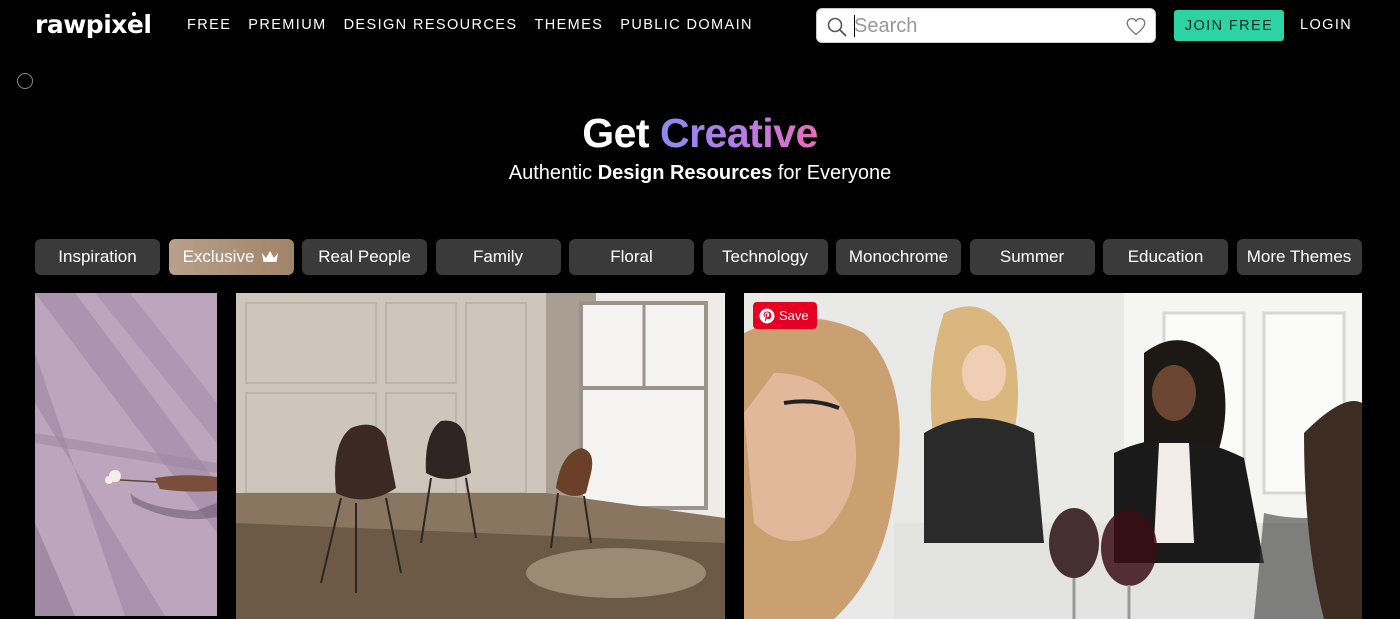  I want to click on search-icon, so click(837, 27).